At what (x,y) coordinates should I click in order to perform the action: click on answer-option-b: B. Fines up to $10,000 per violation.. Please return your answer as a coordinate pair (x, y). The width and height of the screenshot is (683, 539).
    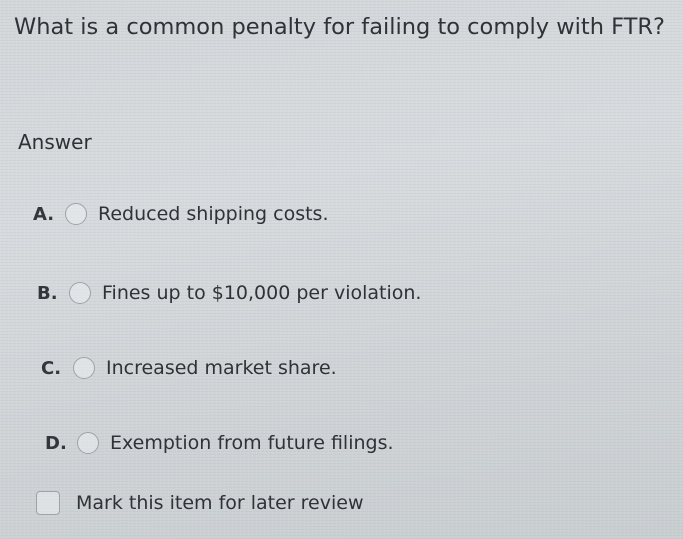
    Looking at the image, I should click on (229, 293).